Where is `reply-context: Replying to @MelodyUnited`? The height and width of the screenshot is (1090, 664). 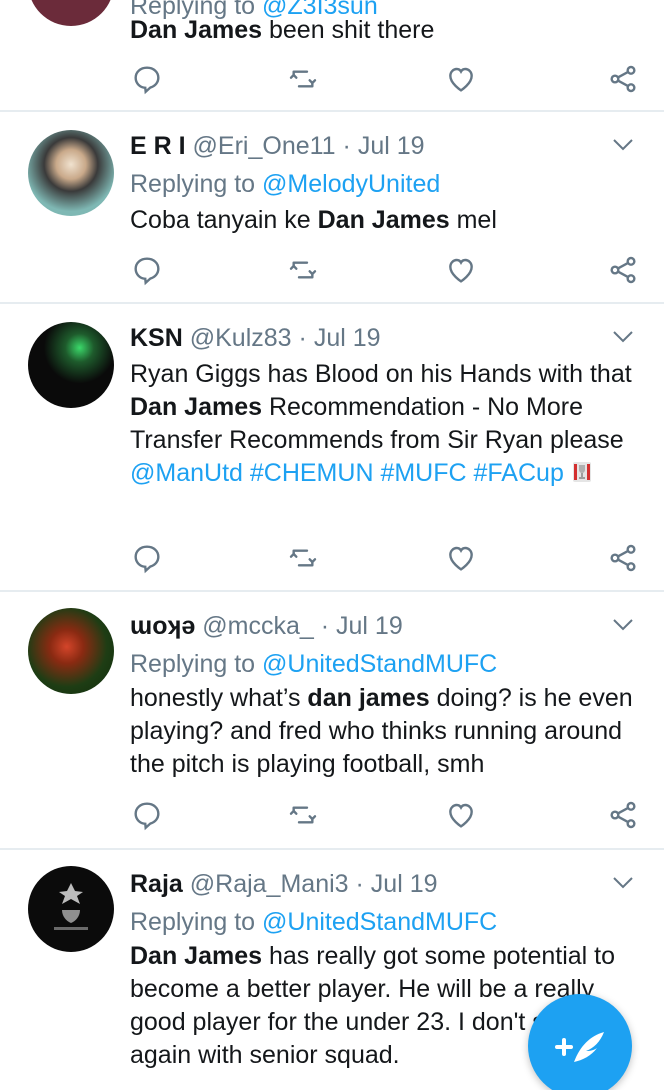 reply-context: Replying to @MelodyUnited is located at coordinates (285, 184).